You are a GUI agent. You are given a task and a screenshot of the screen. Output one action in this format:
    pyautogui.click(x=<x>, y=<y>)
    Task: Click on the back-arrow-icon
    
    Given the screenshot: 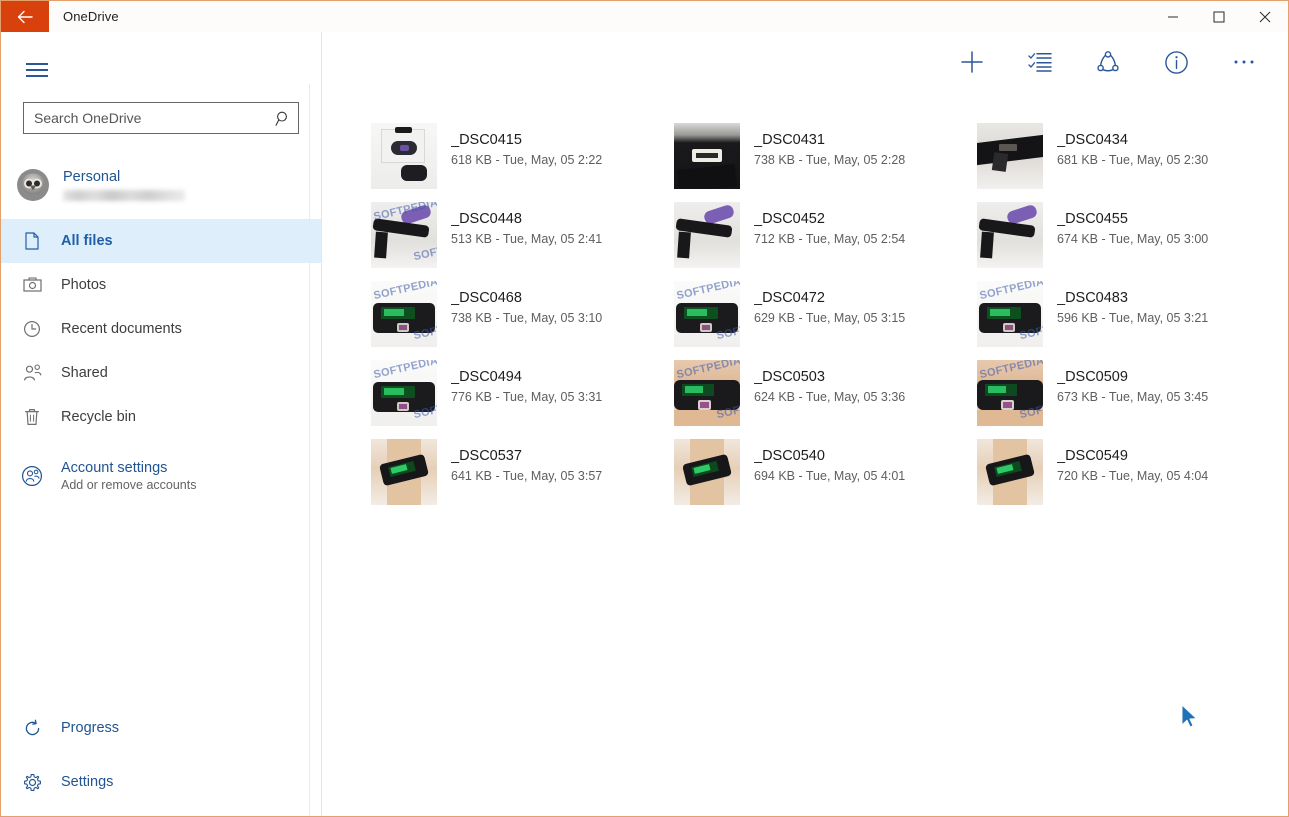 What is the action you would take?
    pyautogui.click(x=25, y=16)
    